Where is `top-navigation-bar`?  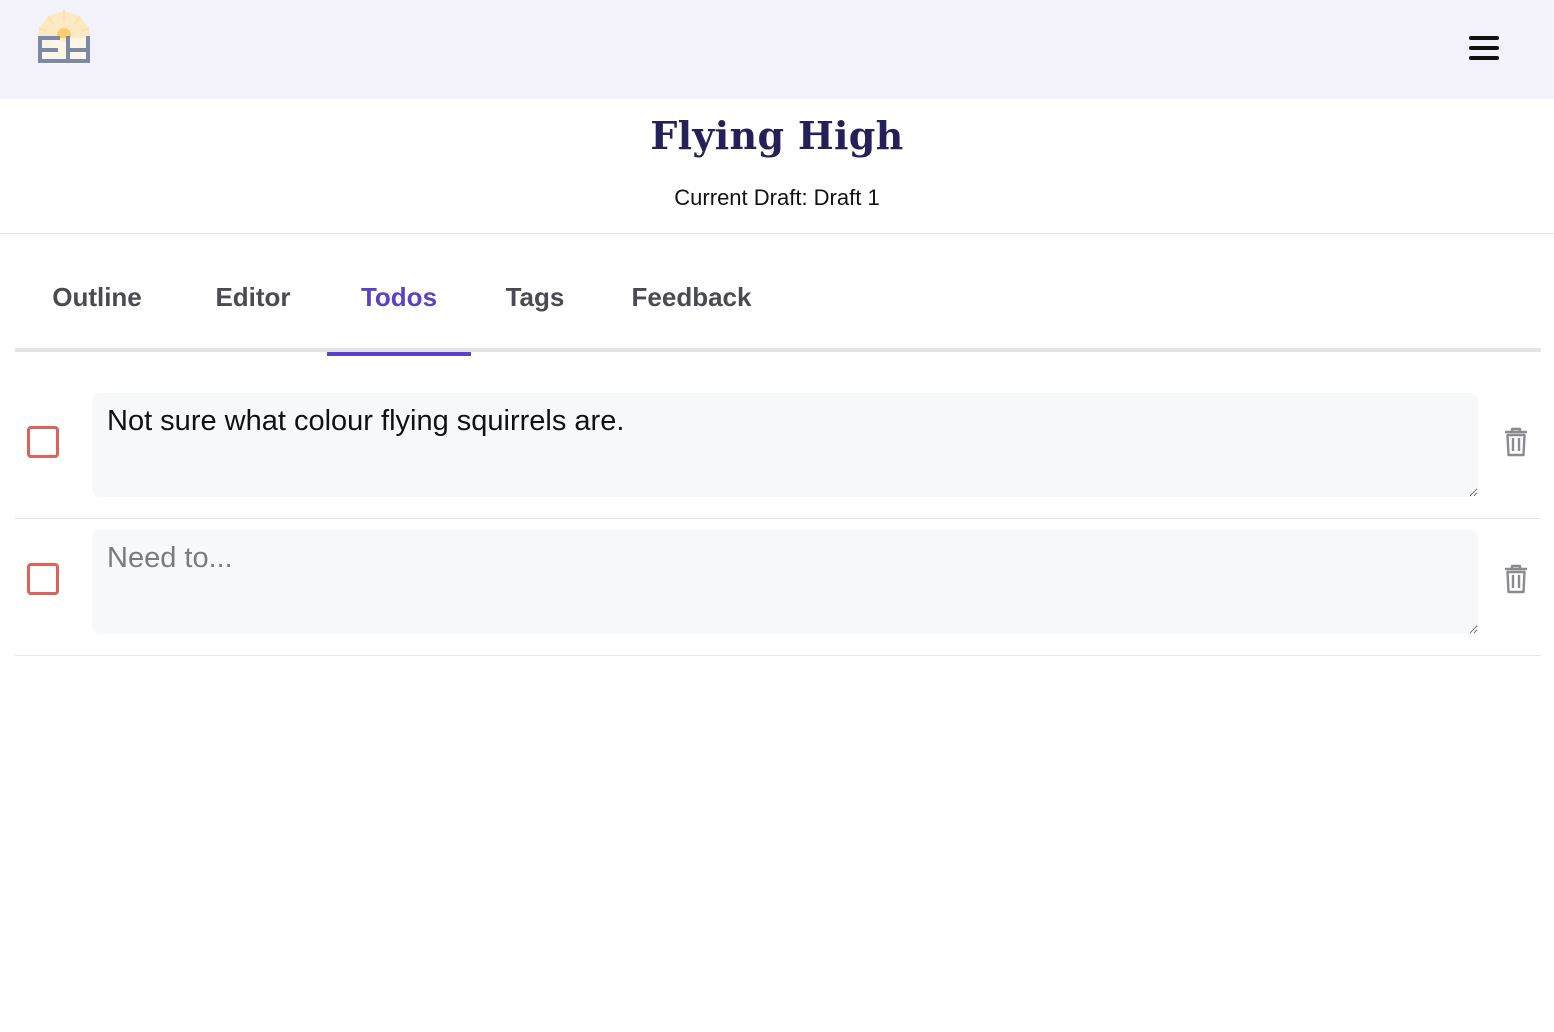
top-navigation-bar is located at coordinates (777, 49).